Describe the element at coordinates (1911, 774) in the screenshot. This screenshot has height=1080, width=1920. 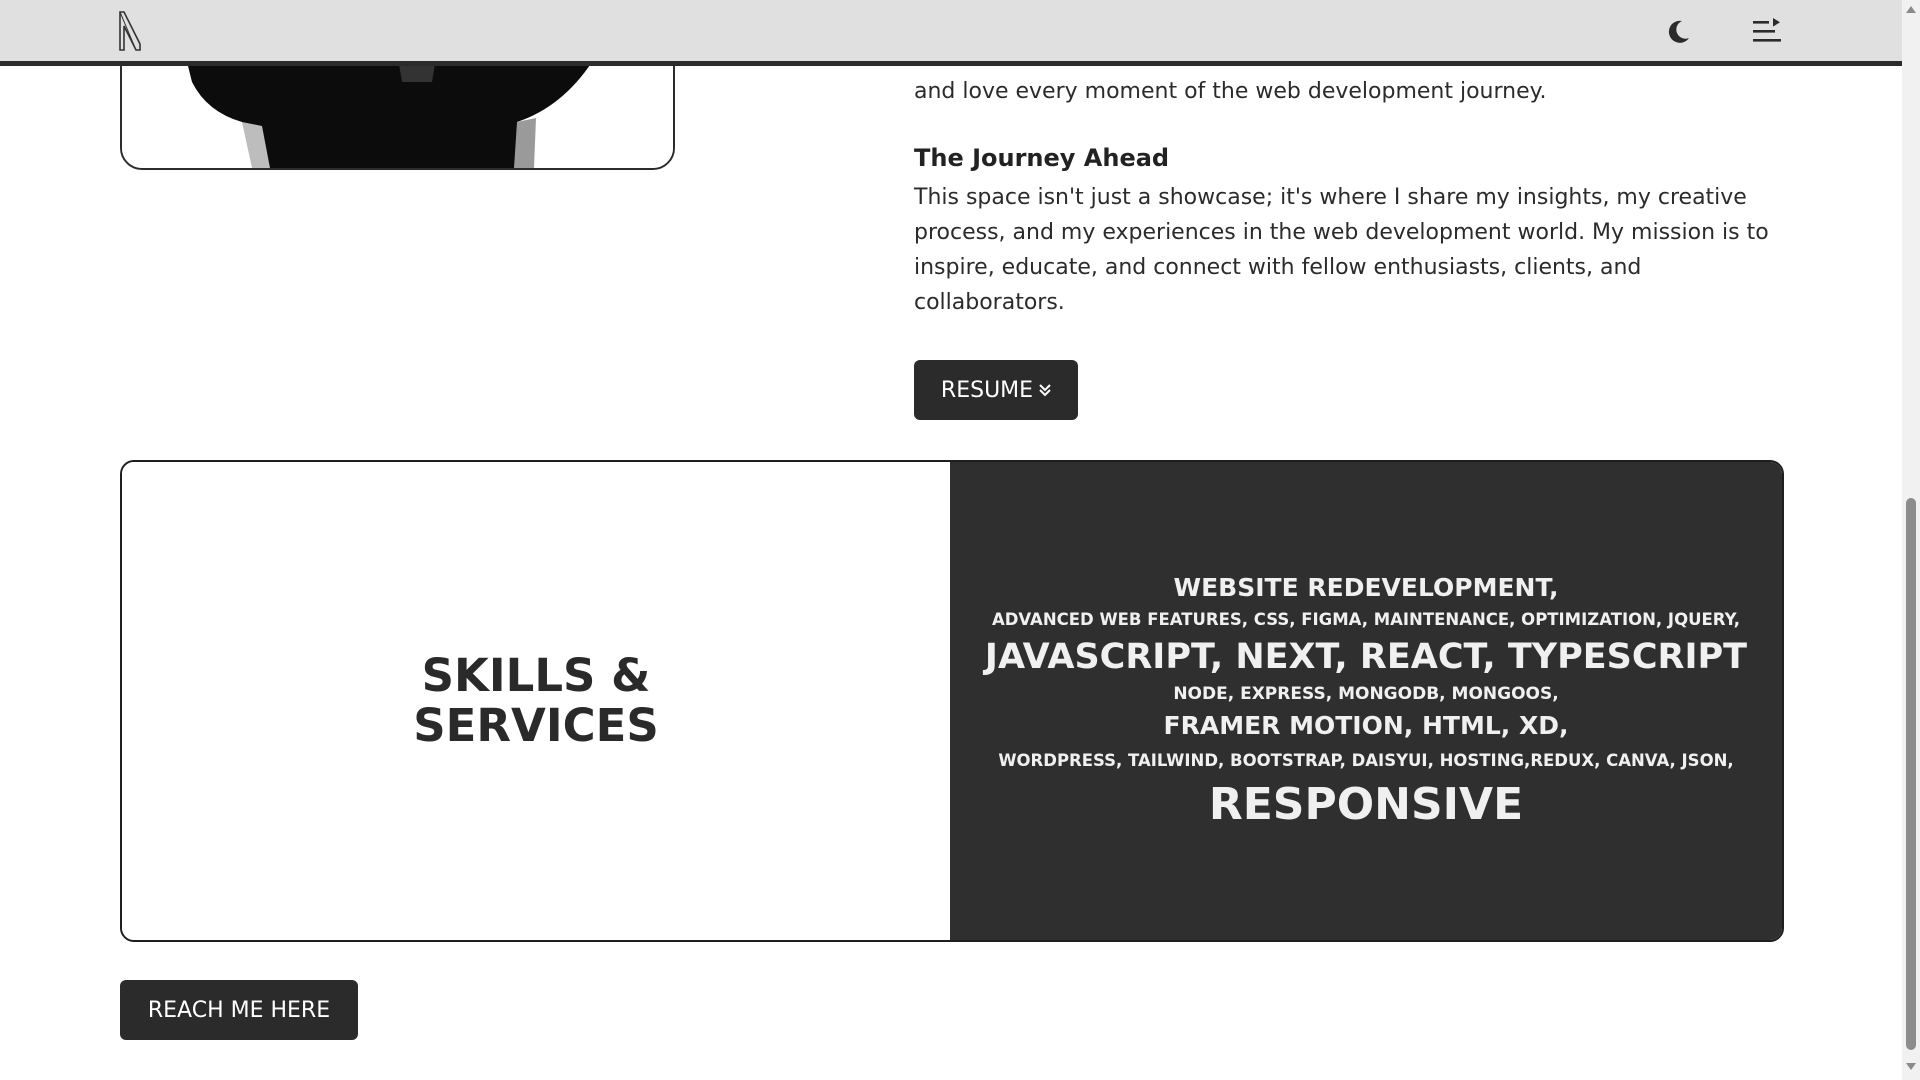
I see `scrollbar-thumb` at that location.